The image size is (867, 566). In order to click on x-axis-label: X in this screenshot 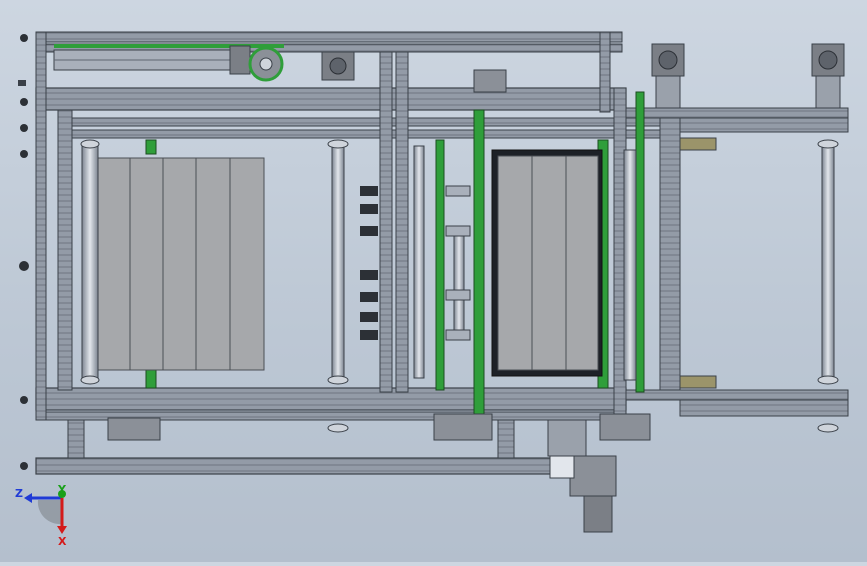, I will do `click(62, 541)`.